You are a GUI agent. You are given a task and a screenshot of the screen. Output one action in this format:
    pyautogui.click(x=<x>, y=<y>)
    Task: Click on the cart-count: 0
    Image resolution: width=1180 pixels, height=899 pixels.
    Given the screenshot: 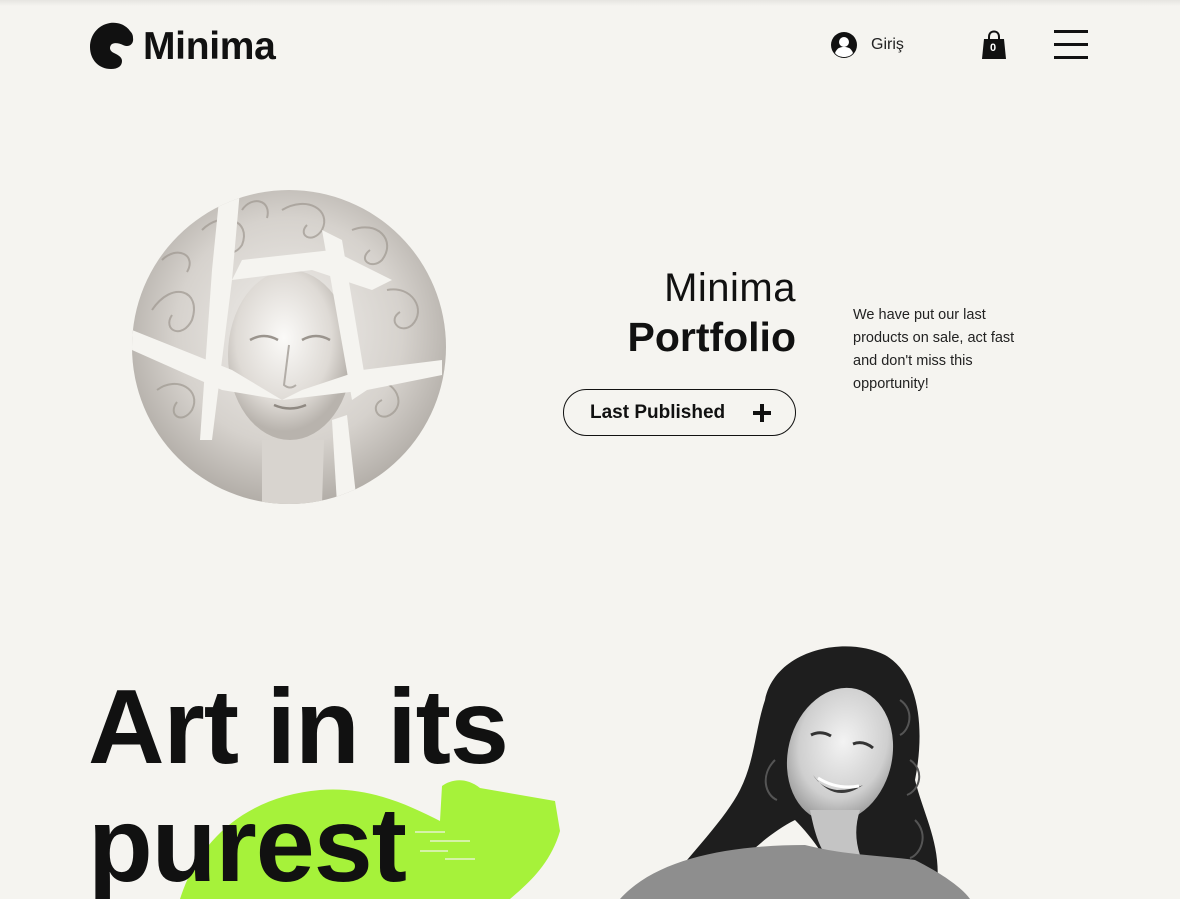 What is the action you would take?
    pyautogui.click(x=993, y=48)
    